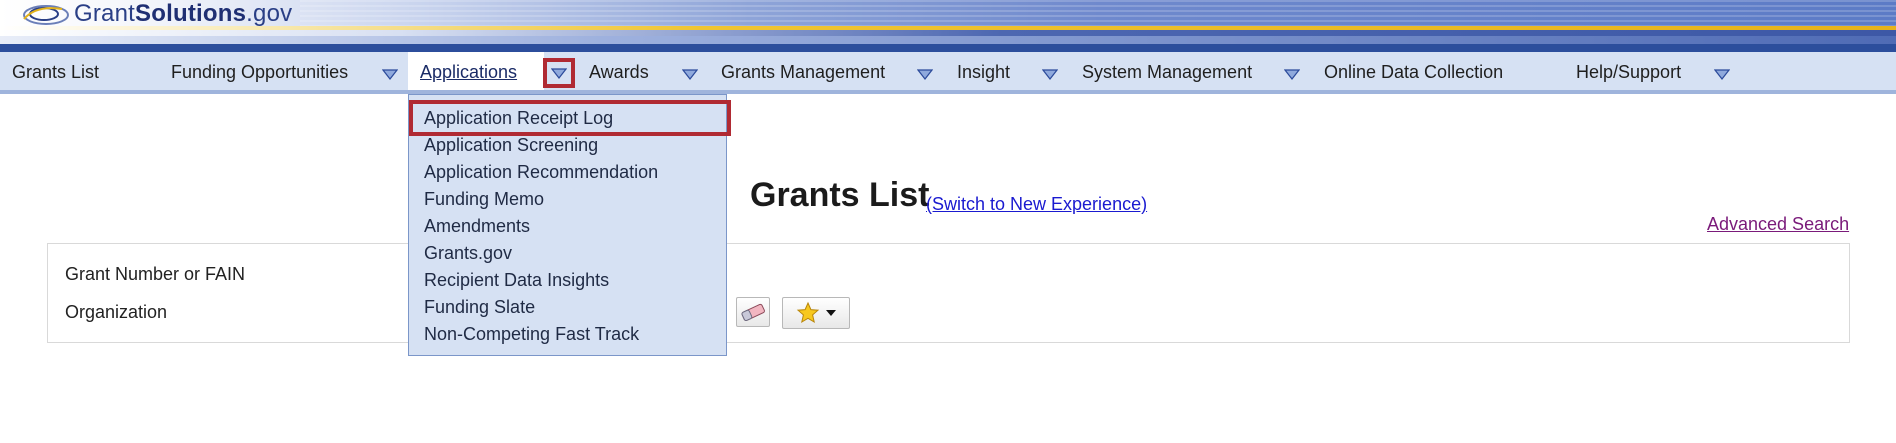  Describe the element at coordinates (259, 71) in the screenshot. I see `nav-funding-opportunities: Funding Opportunities` at that location.